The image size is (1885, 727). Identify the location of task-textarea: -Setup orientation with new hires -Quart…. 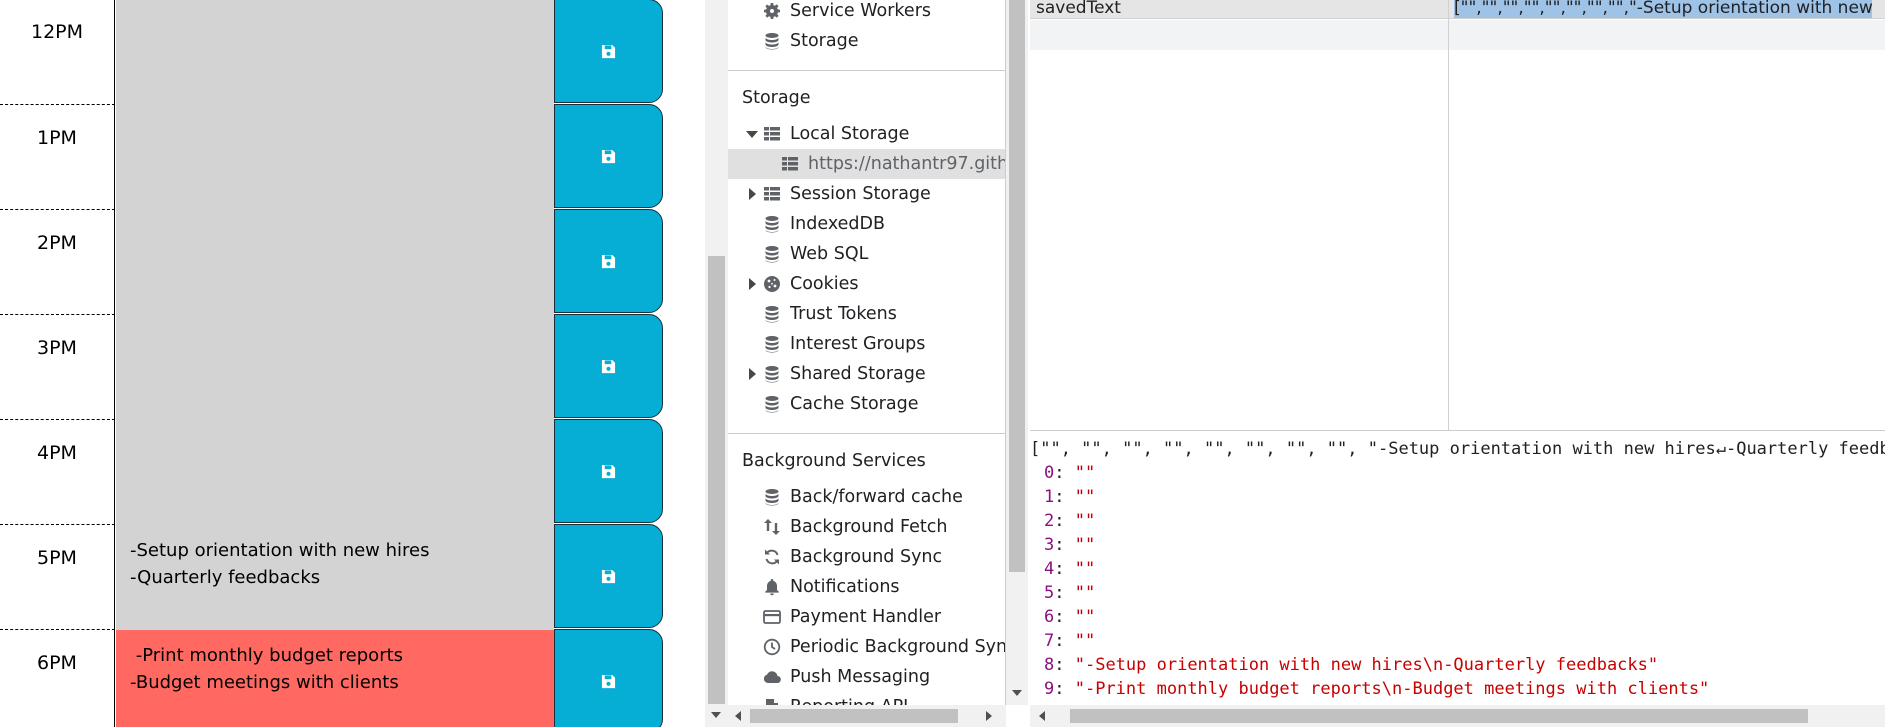
(335, 576).